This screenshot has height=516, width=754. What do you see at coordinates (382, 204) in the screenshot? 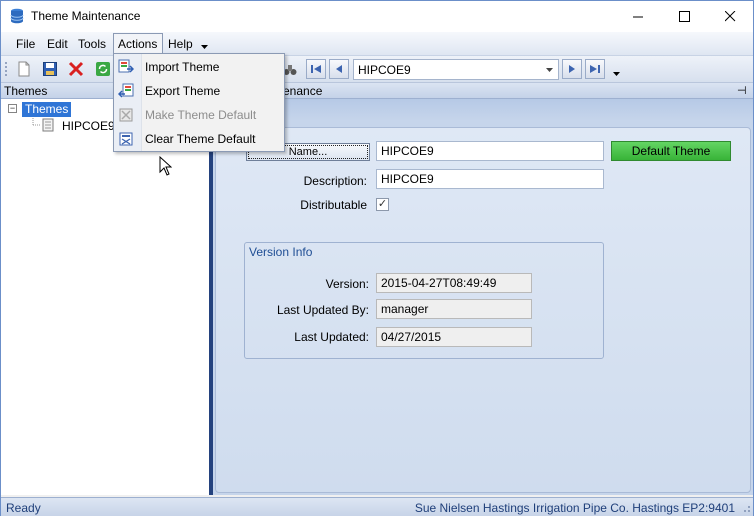
I see `distributable-checkbox: ✓` at bounding box center [382, 204].